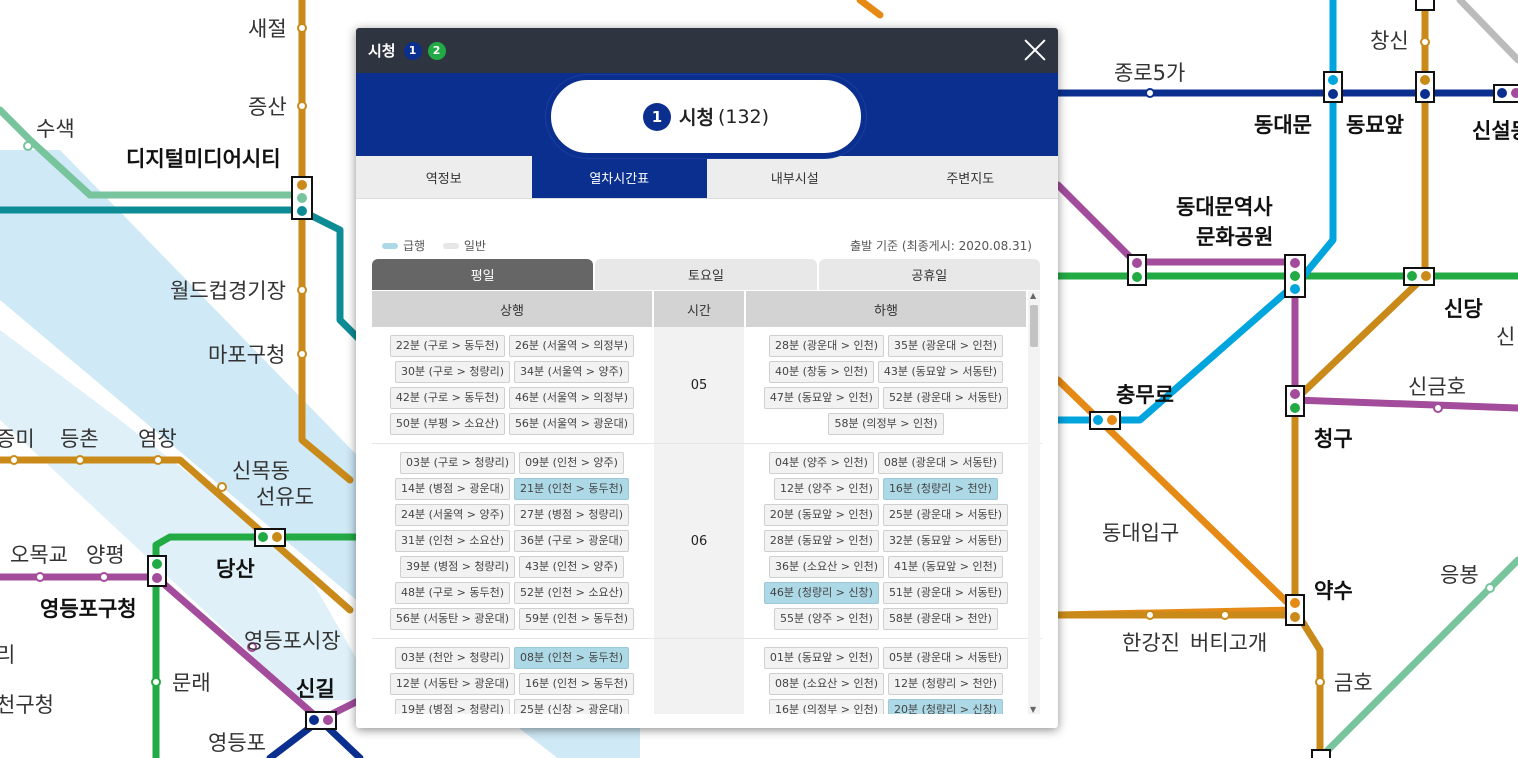 This screenshot has height=758, width=1518. Describe the element at coordinates (571, 424) in the screenshot. I see `train-chip: 56분 (서울역 > 광운대)` at that location.